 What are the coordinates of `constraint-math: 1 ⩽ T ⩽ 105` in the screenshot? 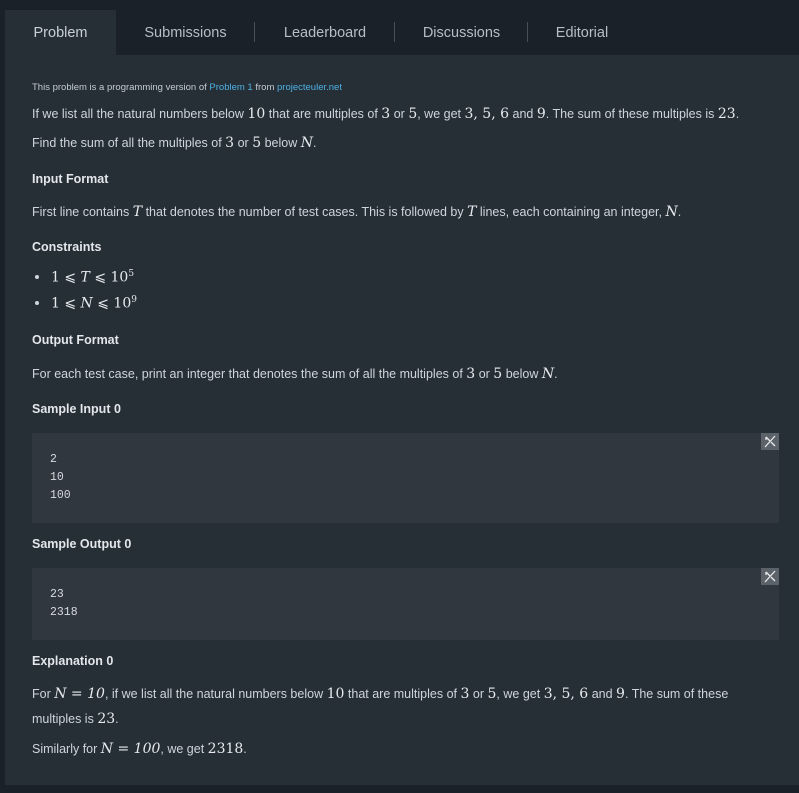 It's located at (92, 277).